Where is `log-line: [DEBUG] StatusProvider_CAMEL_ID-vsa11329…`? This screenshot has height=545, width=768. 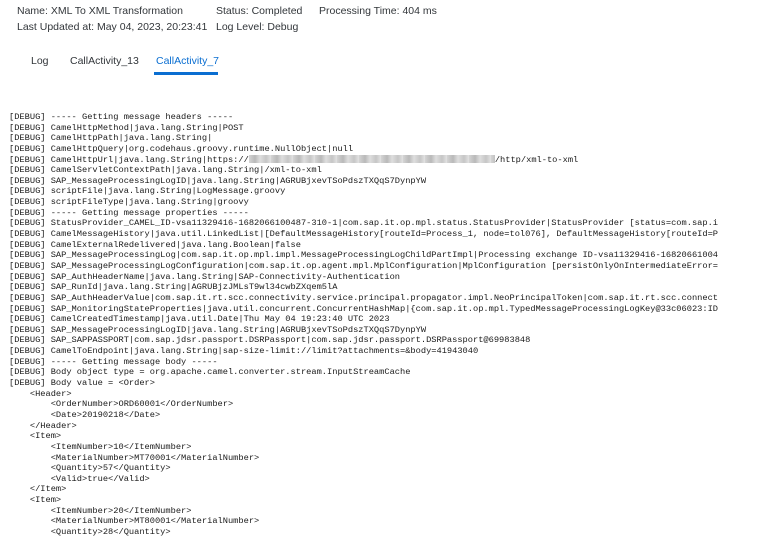 log-line: [DEBUG] StatusProvider_CAMEL_ID-vsa11329… is located at coordinates (364, 223).